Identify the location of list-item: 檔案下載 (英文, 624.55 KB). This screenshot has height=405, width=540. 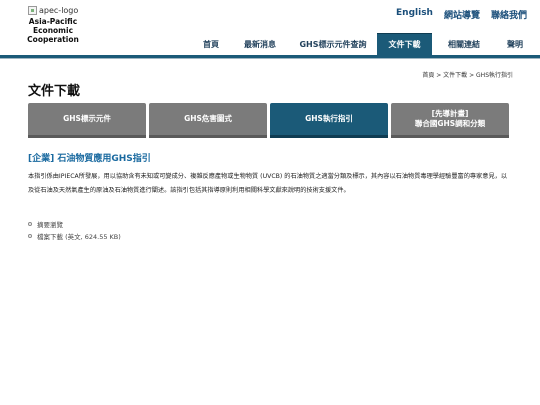
(74, 236).